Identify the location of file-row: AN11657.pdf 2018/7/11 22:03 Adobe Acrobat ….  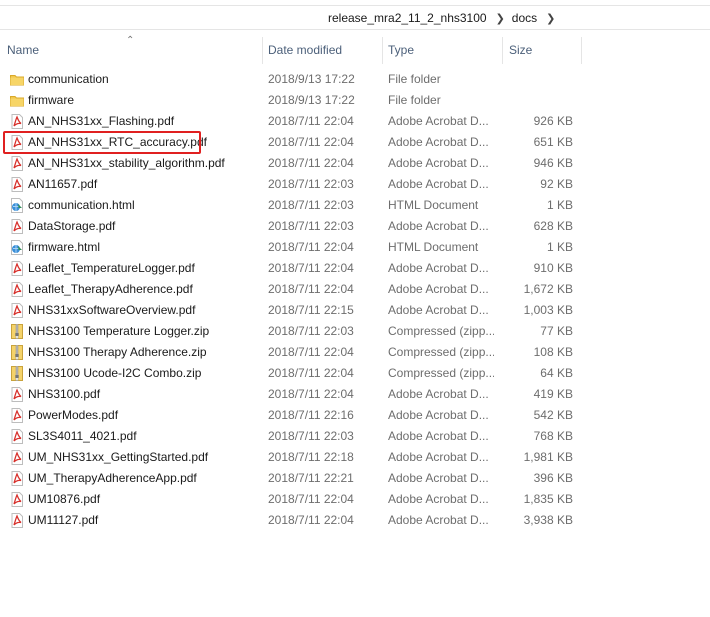
(300, 184).